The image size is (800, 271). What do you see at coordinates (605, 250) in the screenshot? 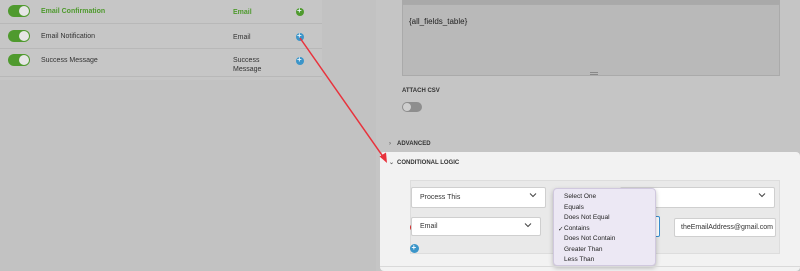
I see `operator-option: Greater Than` at bounding box center [605, 250].